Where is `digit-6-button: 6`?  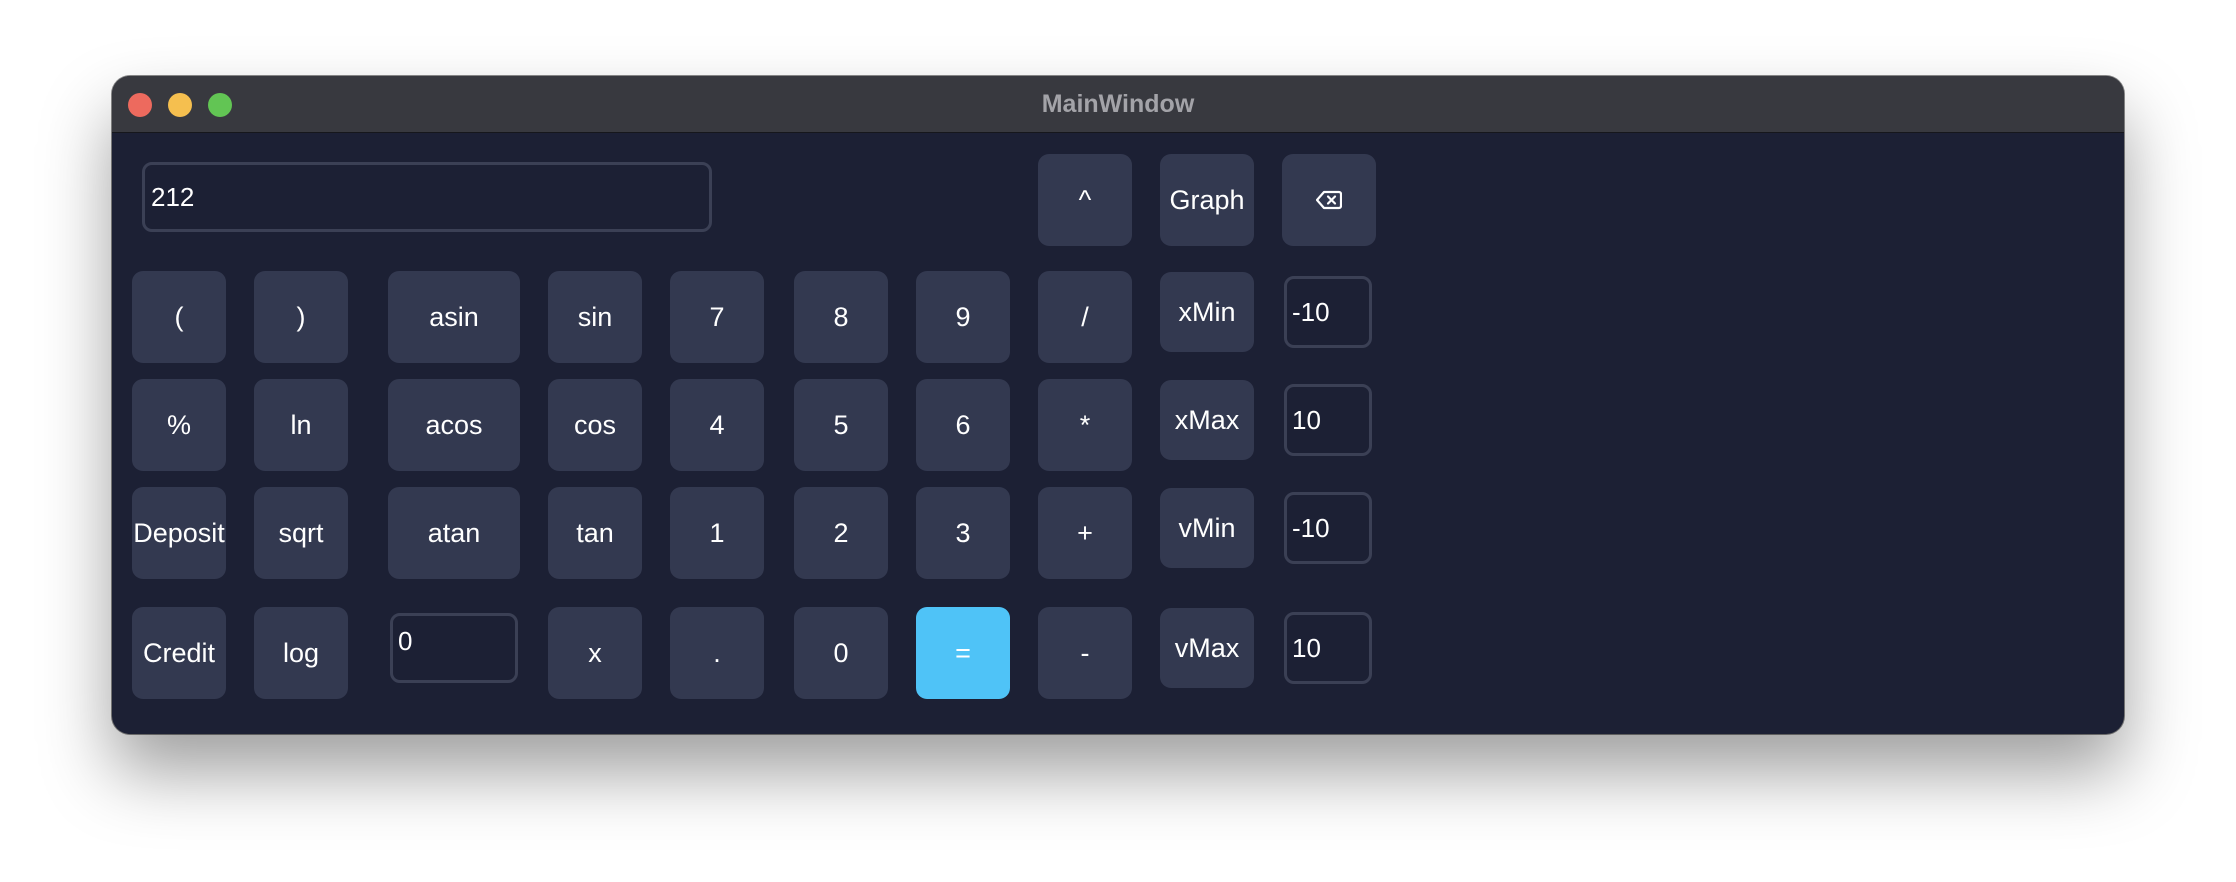 digit-6-button: 6 is located at coordinates (963, 425).